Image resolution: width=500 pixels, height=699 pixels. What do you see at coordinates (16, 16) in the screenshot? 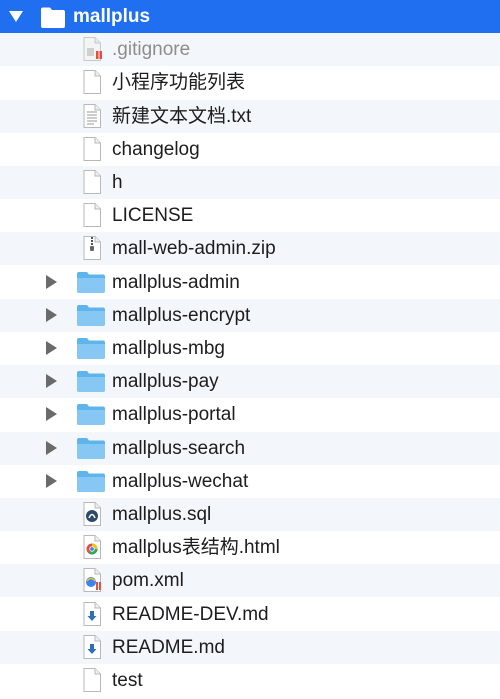
I see `disclosure-triangle-down-icon` at bounding box center [16, 16].